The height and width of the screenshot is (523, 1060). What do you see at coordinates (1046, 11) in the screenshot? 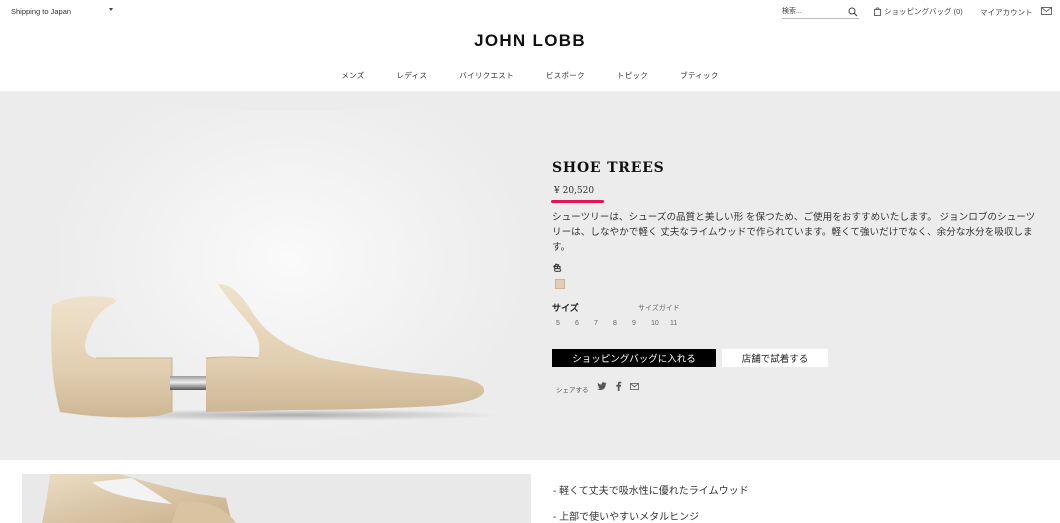
I see `mail-icon` at bounding box center [1046, 11].